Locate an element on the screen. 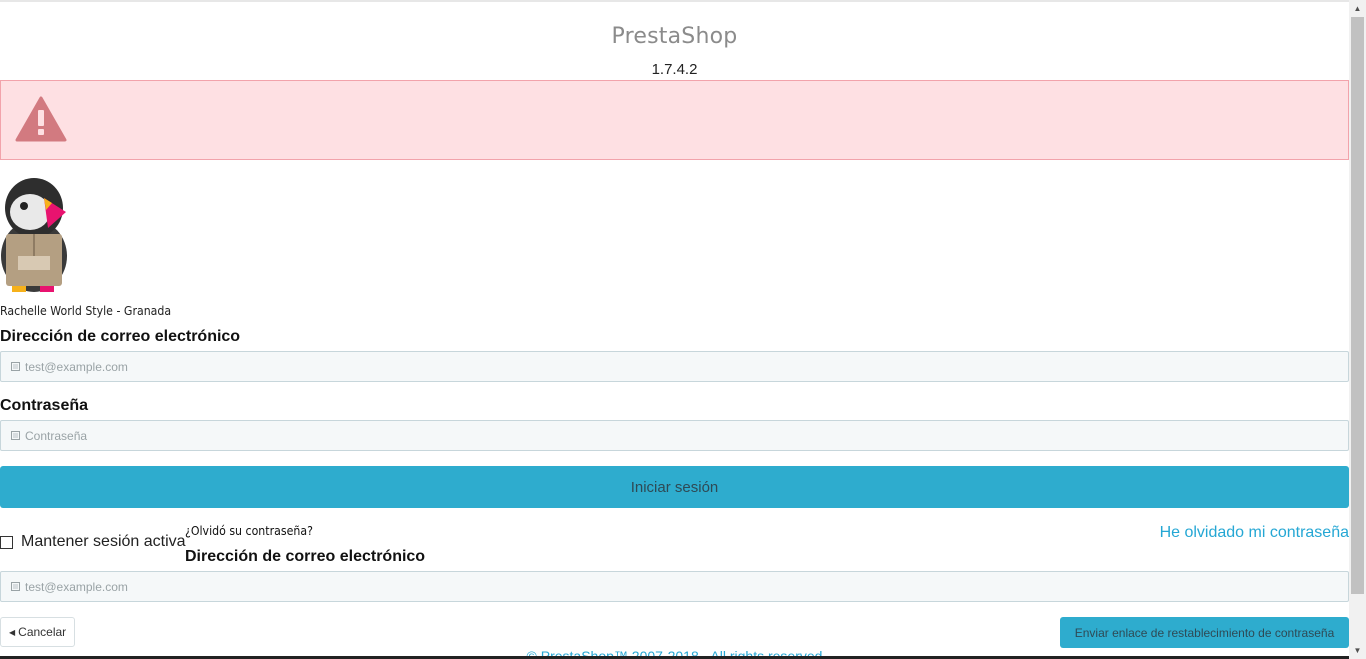  puffin-mascot-icon is located at coordinates (34, 235).